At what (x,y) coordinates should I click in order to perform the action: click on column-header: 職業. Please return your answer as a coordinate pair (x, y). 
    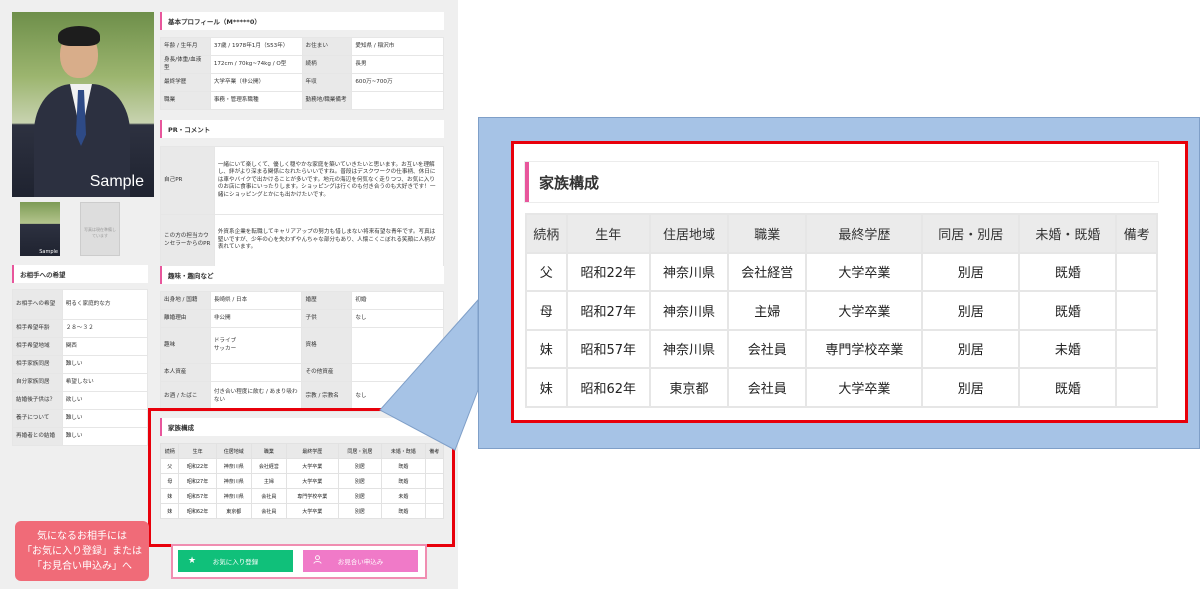
    Looking at the image, I should click on (767, 233).